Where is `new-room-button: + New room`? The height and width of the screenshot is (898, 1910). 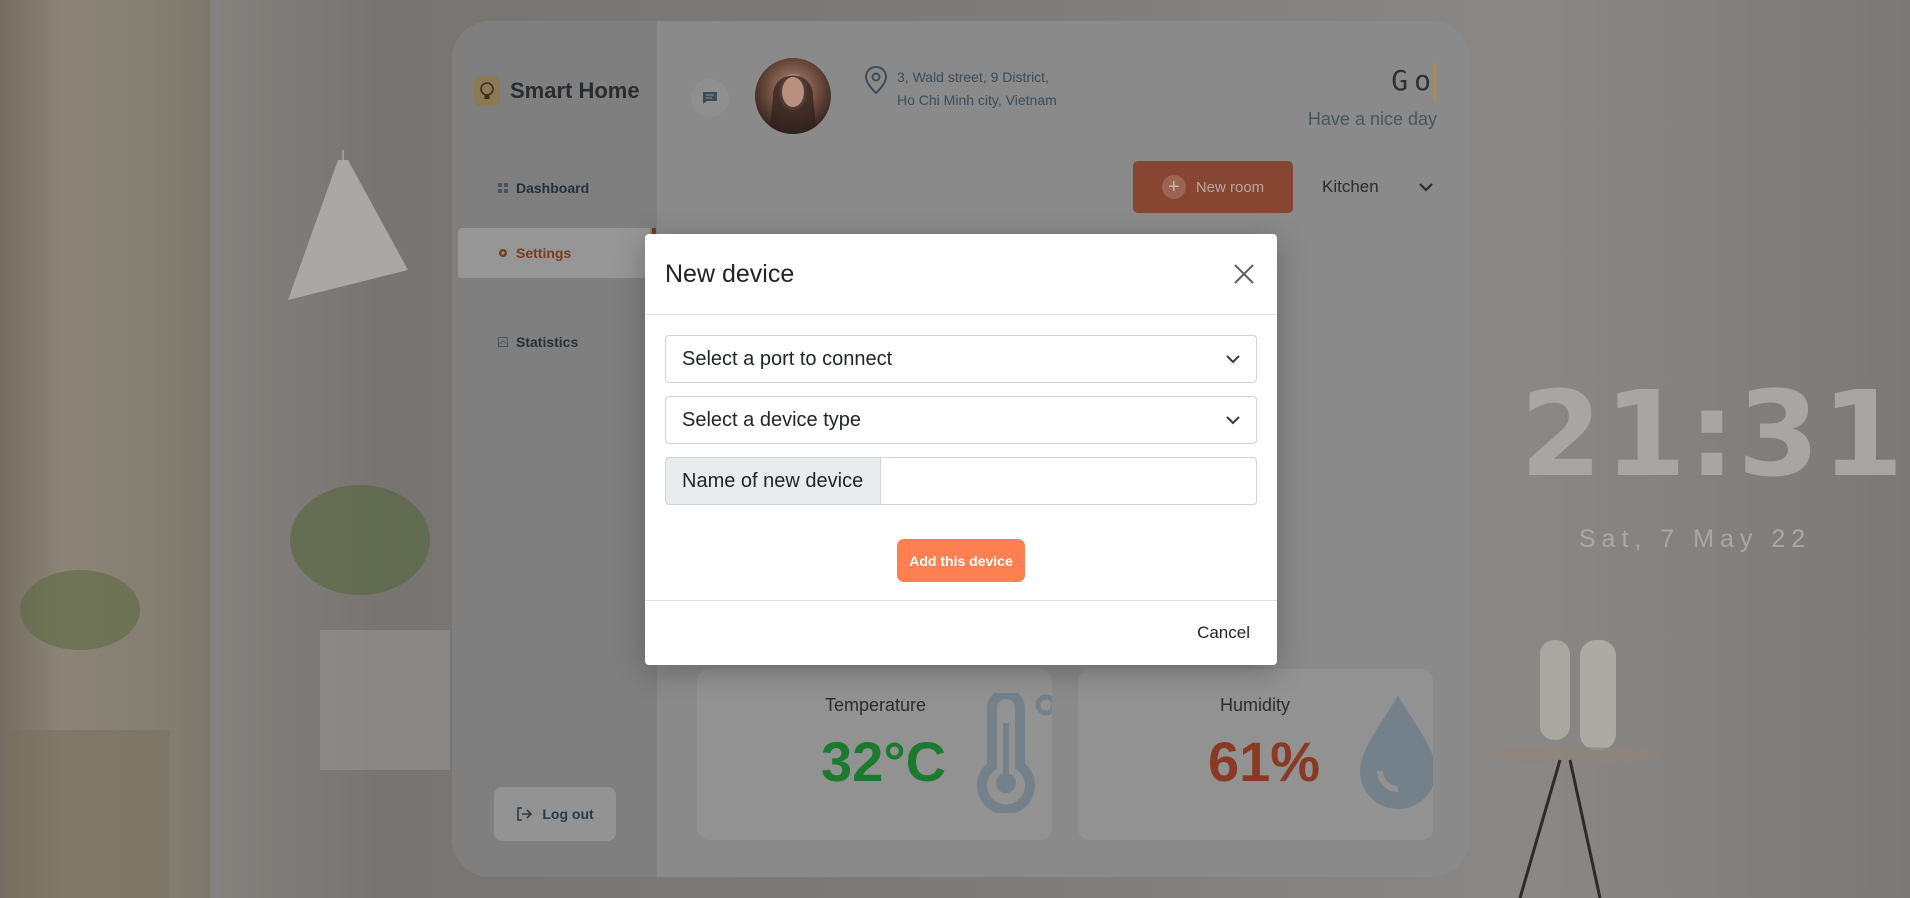
new-room-button: + New room is located at coordinates (1213, 187).